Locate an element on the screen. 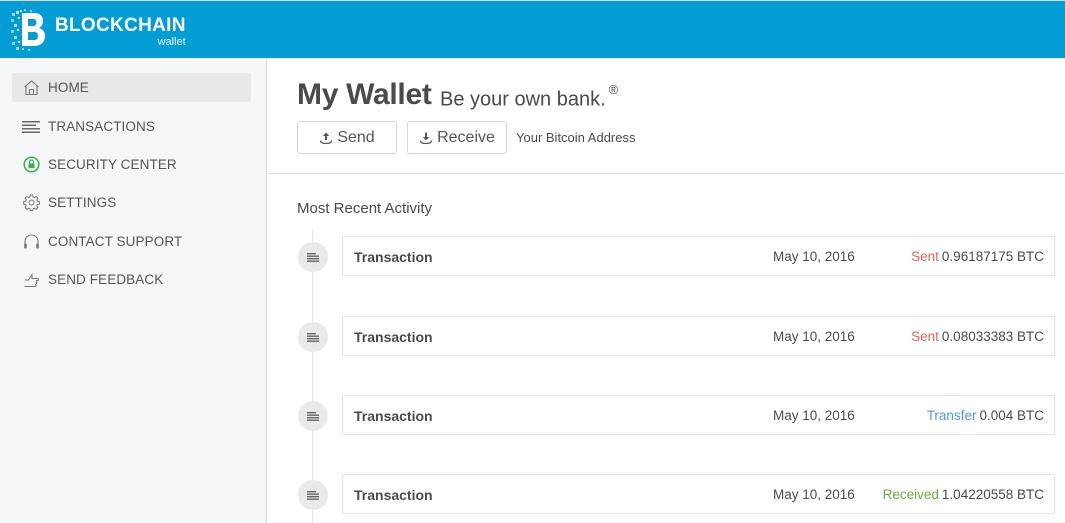 The height and width of the screenshot is (523, 1065). send-button: Send is located at coordinates (347, 137).